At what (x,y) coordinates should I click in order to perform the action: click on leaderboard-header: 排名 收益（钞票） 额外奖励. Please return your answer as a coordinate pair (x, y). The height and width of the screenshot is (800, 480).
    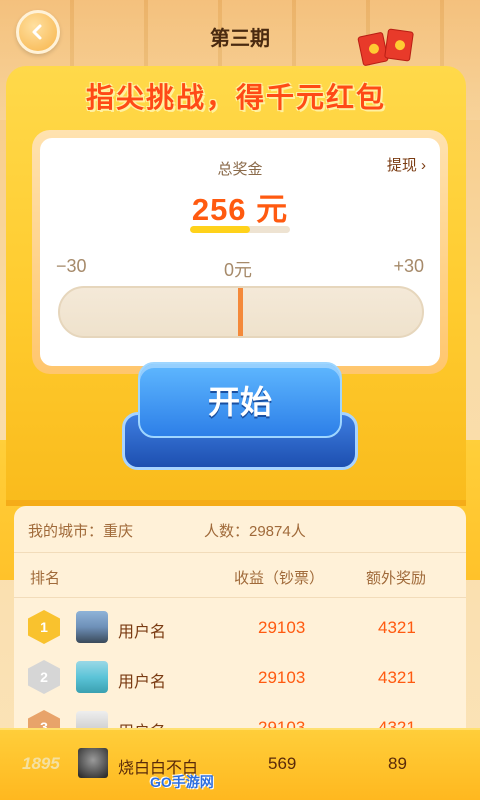
    Looking at the image, I should click on (240, 575).